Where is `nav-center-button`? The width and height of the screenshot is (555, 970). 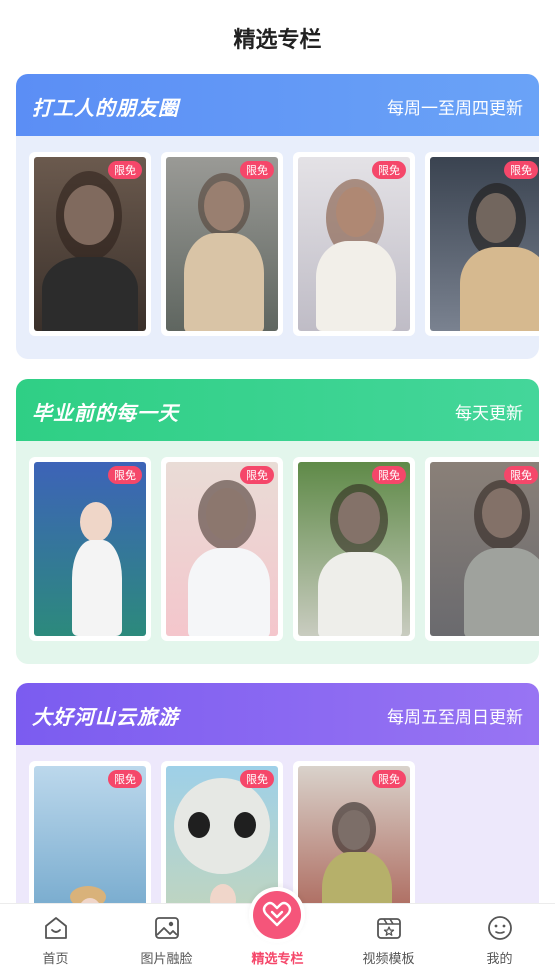
nav-center-button is located at coordinates (277, 915).